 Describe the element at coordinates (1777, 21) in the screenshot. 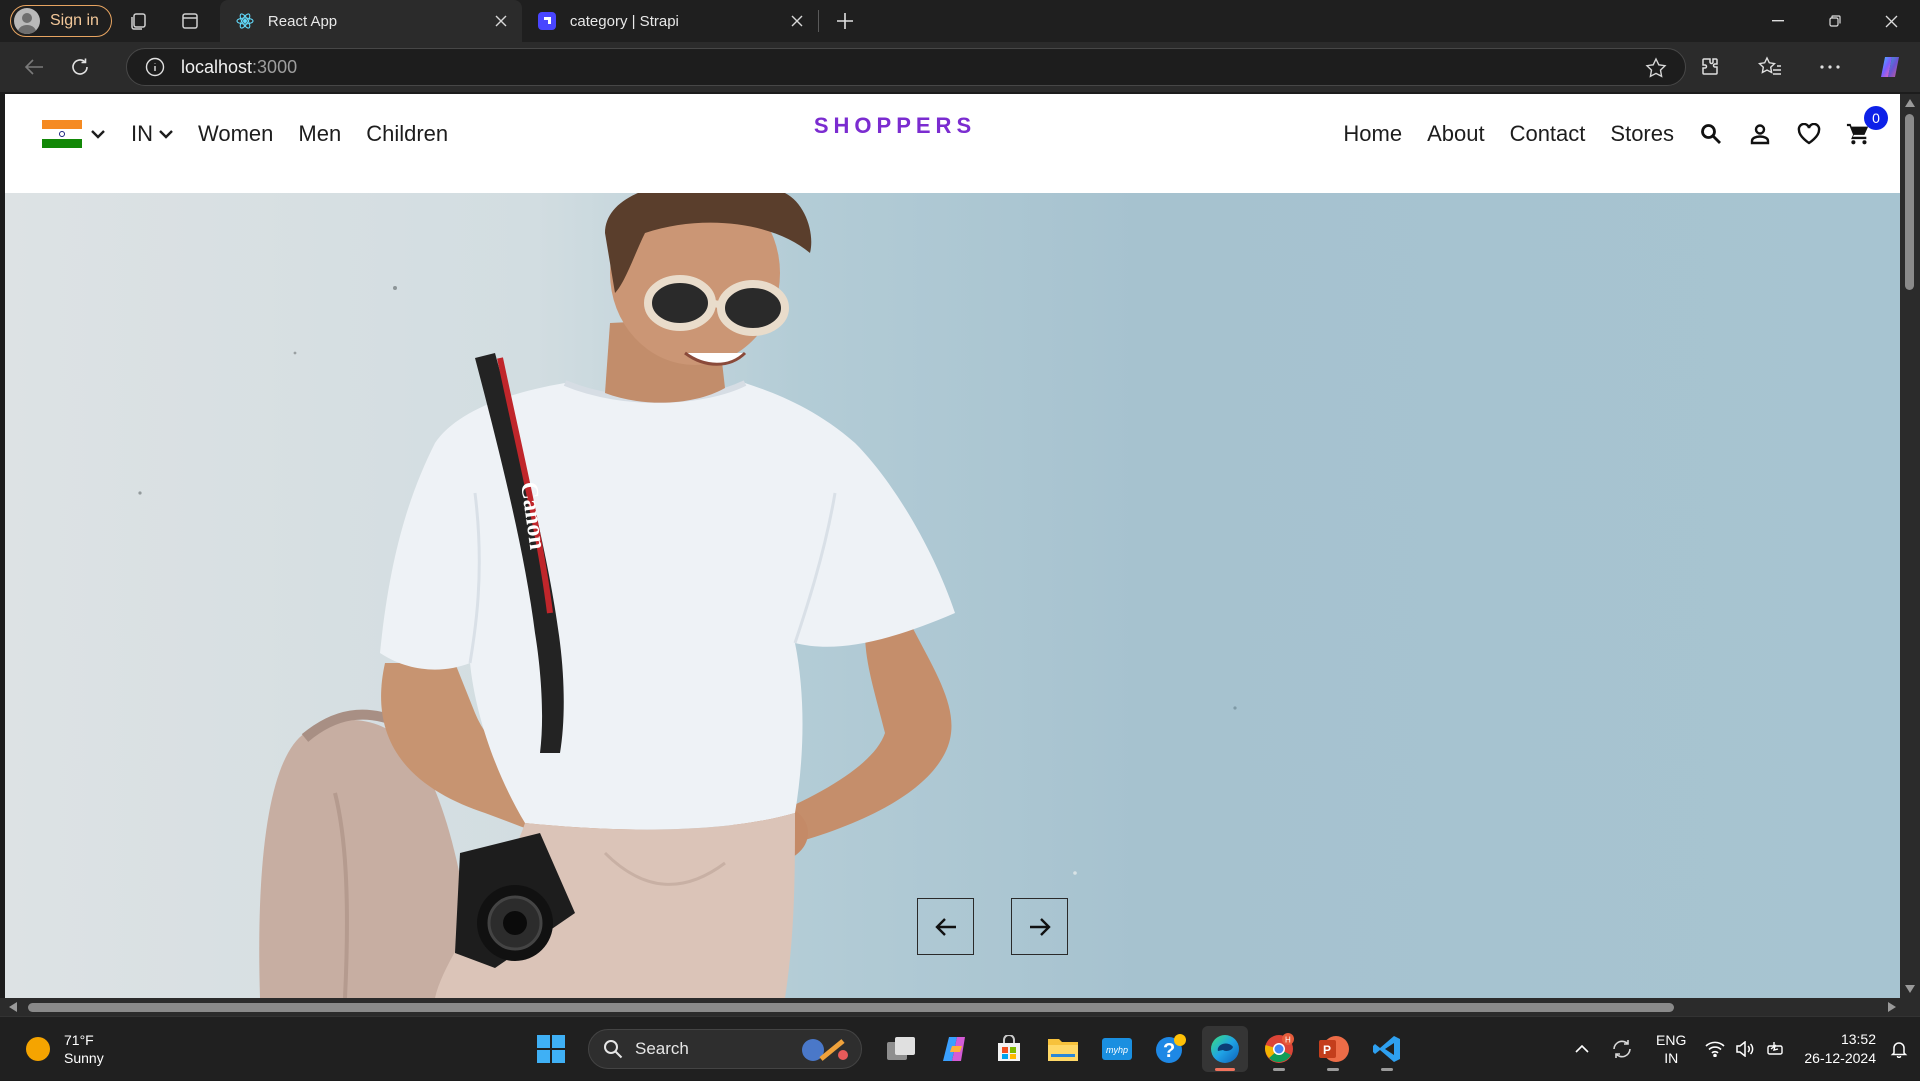

I see `minimize-icon` at that location.